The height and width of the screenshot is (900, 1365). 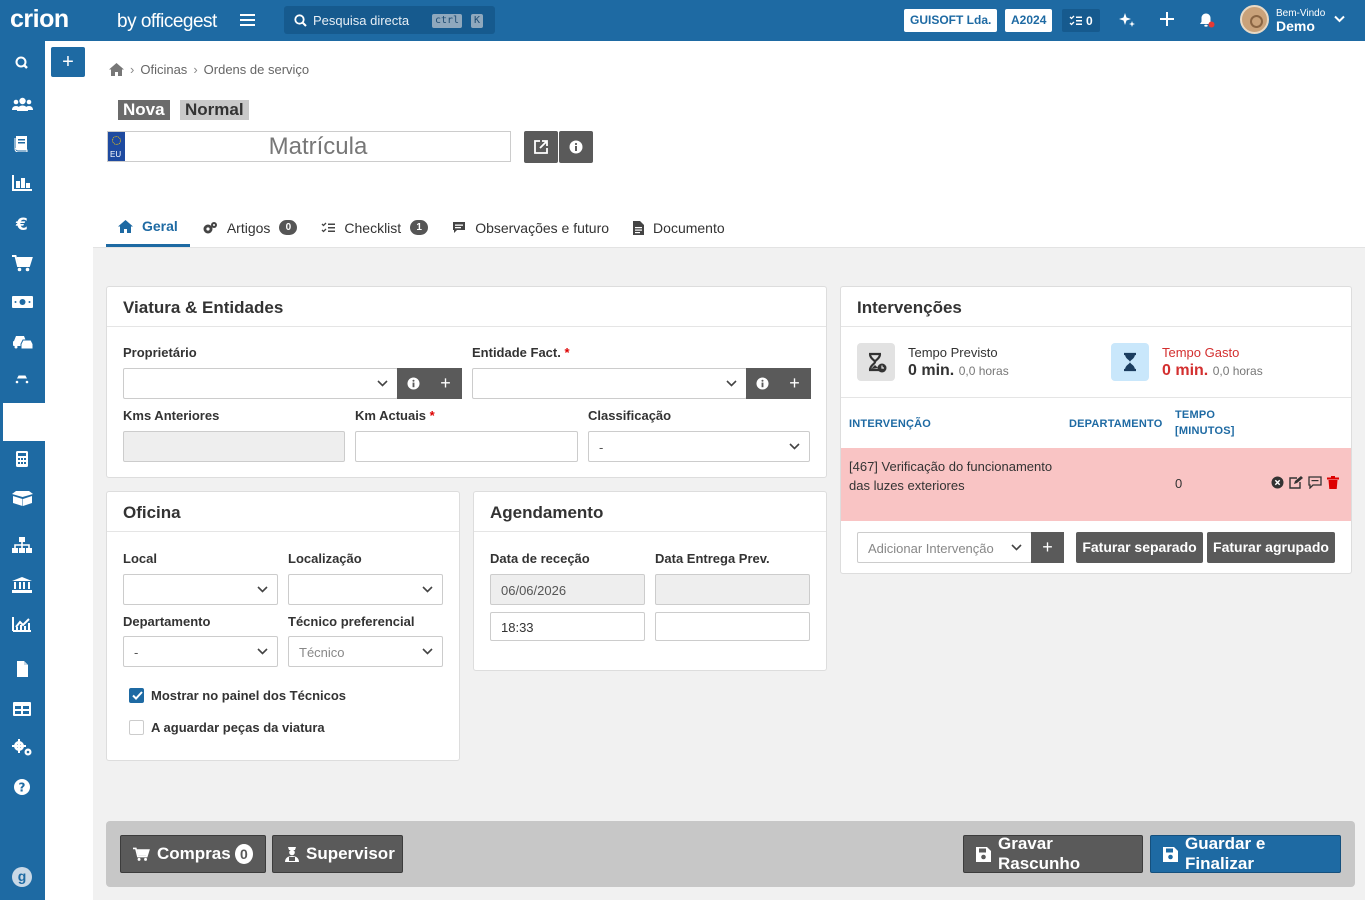 What do you see at coordinates (163, 69) in the screenshot?
I see `breadcrumb-oficinas: Oficinas` at bounding box center [163, 69].